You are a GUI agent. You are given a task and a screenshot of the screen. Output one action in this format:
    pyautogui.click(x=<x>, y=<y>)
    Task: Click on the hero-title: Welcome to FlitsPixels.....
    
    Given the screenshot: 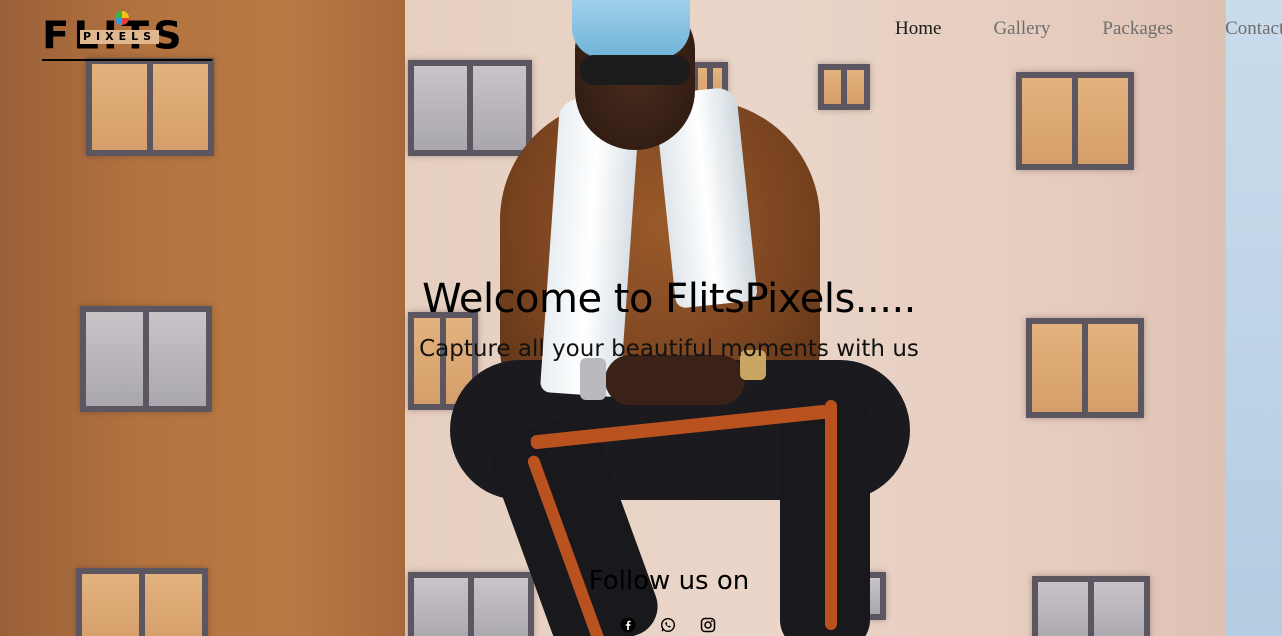 What is the action you would take?
    pyautogui.click(x=669, y=299)
    